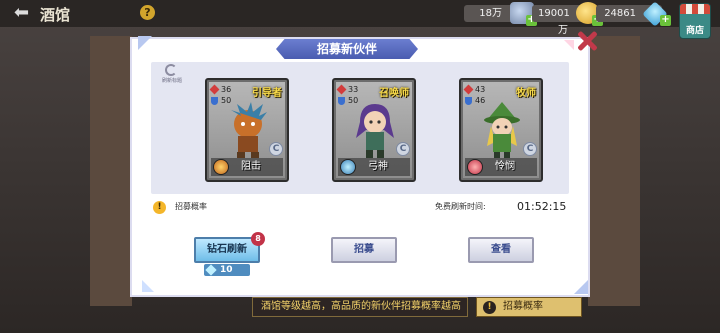  I want to click on resource-iron: 18万 +, so click(500, 14).